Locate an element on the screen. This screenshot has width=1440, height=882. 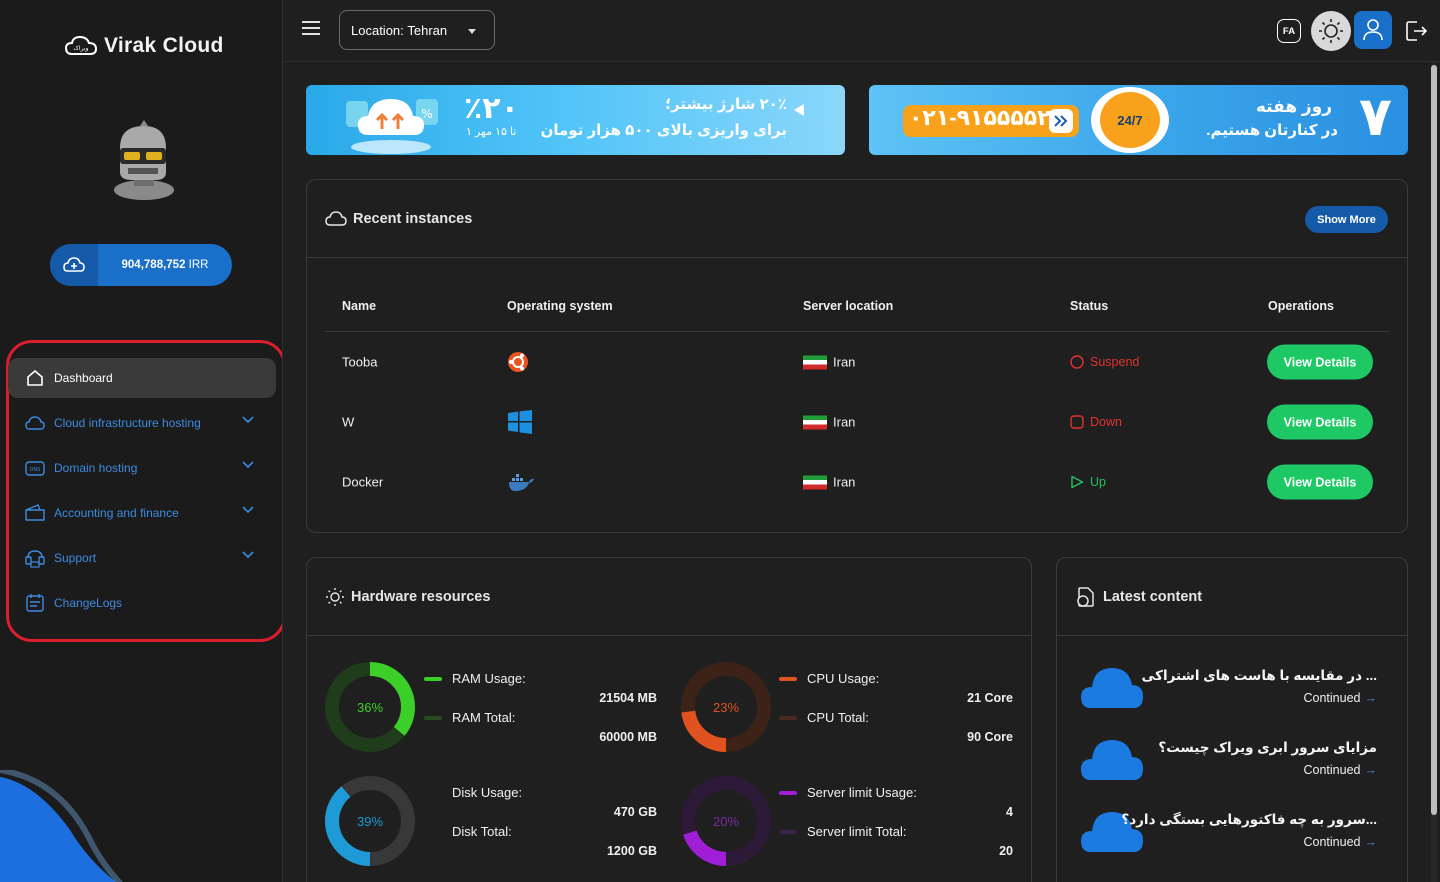
windows-icon is located at coordinates (520, 422).